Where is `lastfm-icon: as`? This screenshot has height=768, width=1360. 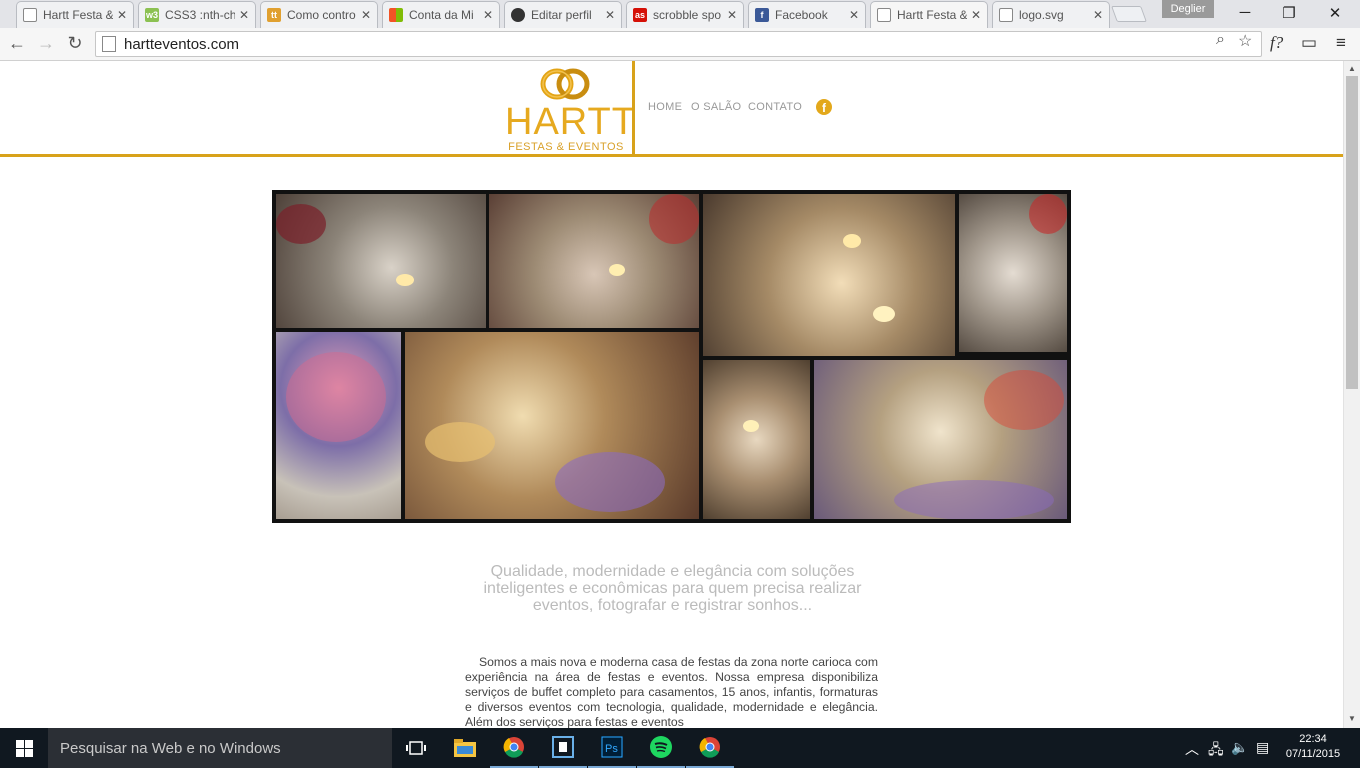
lastfm-icon: as is located at coordinates (640, 15).